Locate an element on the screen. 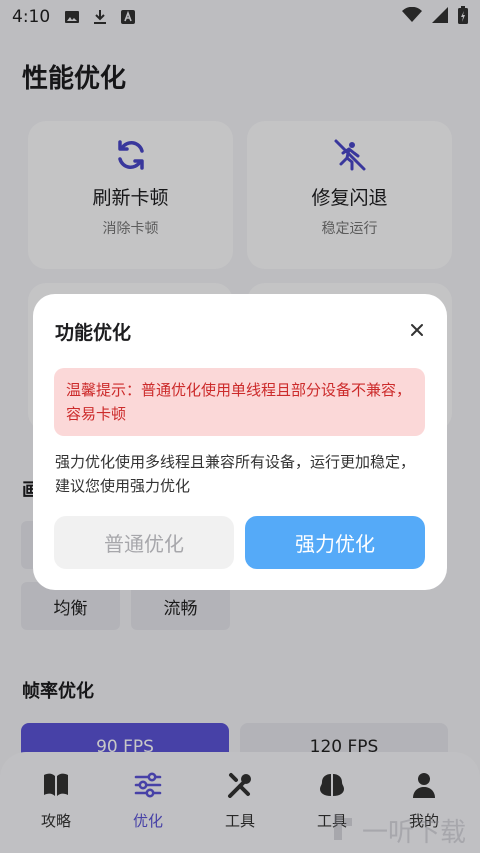  watermark: 一听下载 is located at coordinates (398, 830).